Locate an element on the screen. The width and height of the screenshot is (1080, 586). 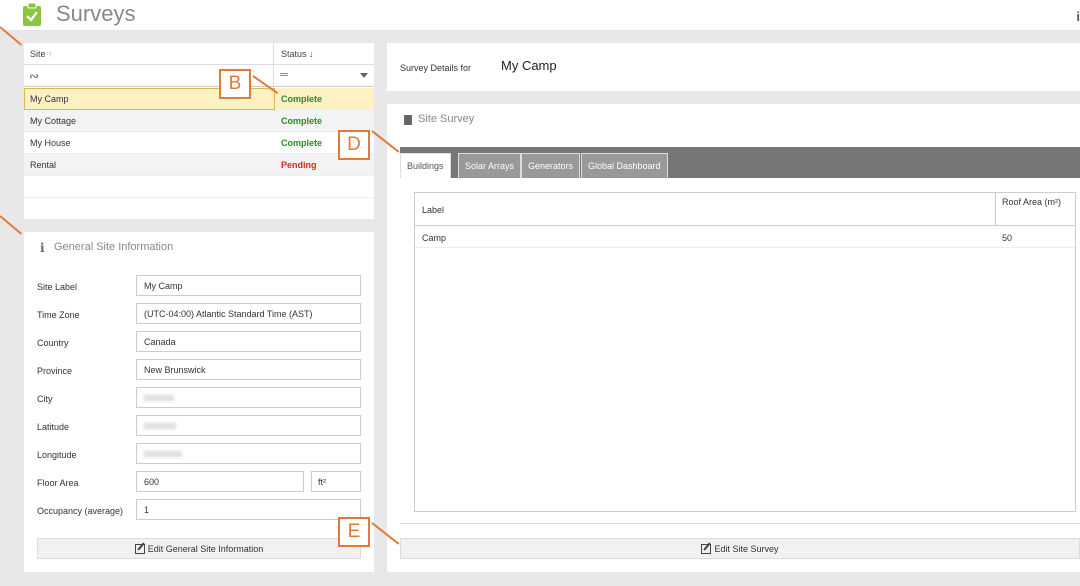
field-label-province: Province is located at coordinates (55, 371).